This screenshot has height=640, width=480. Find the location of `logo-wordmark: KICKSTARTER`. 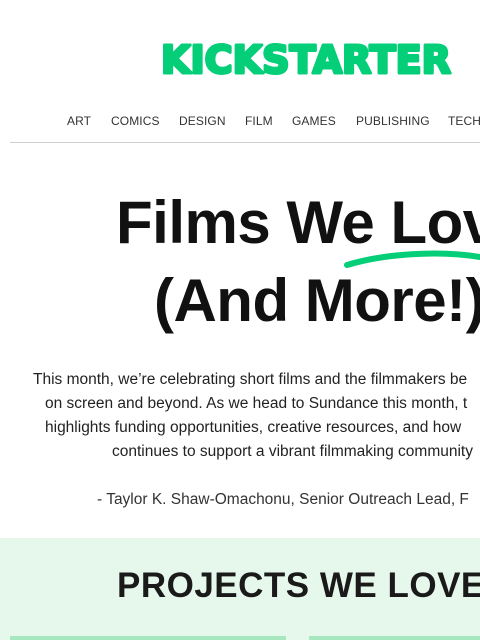

logo-wordmark: KICKSTARTER is located at coordinates (306, 59).